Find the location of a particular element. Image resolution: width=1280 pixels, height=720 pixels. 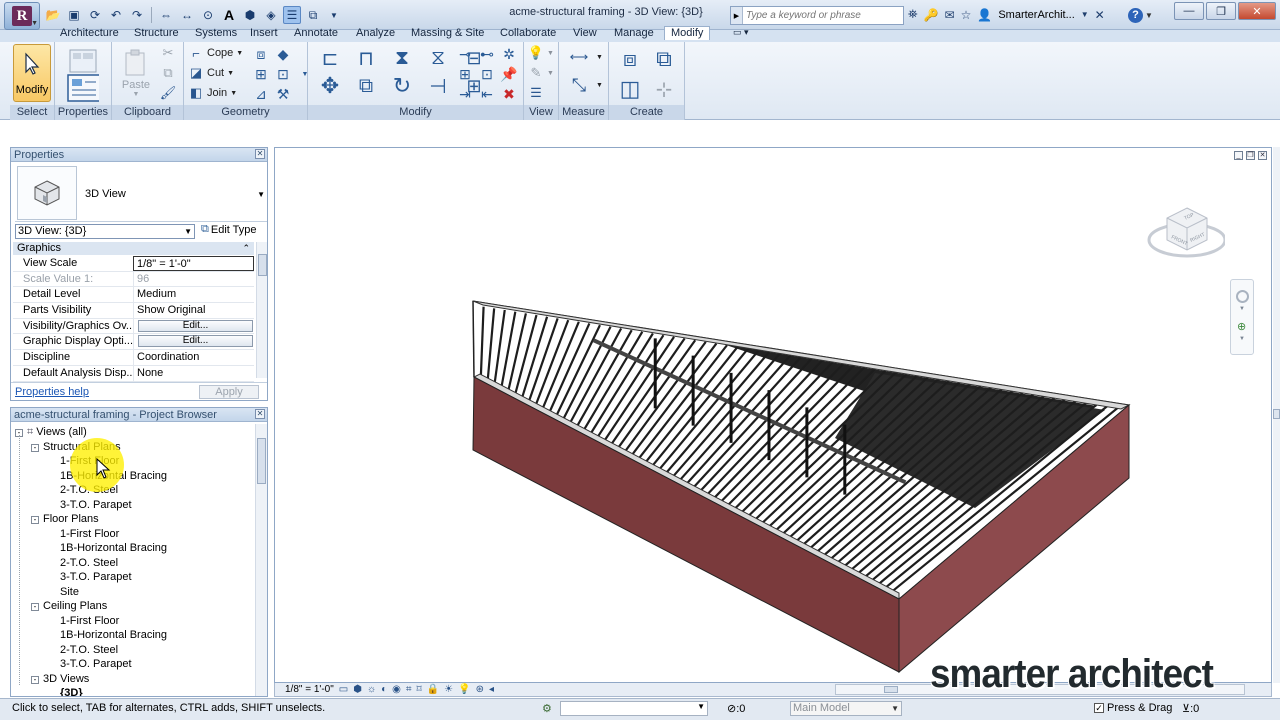

sun-path-icon: ☼ is located at coordinates (371, 689).